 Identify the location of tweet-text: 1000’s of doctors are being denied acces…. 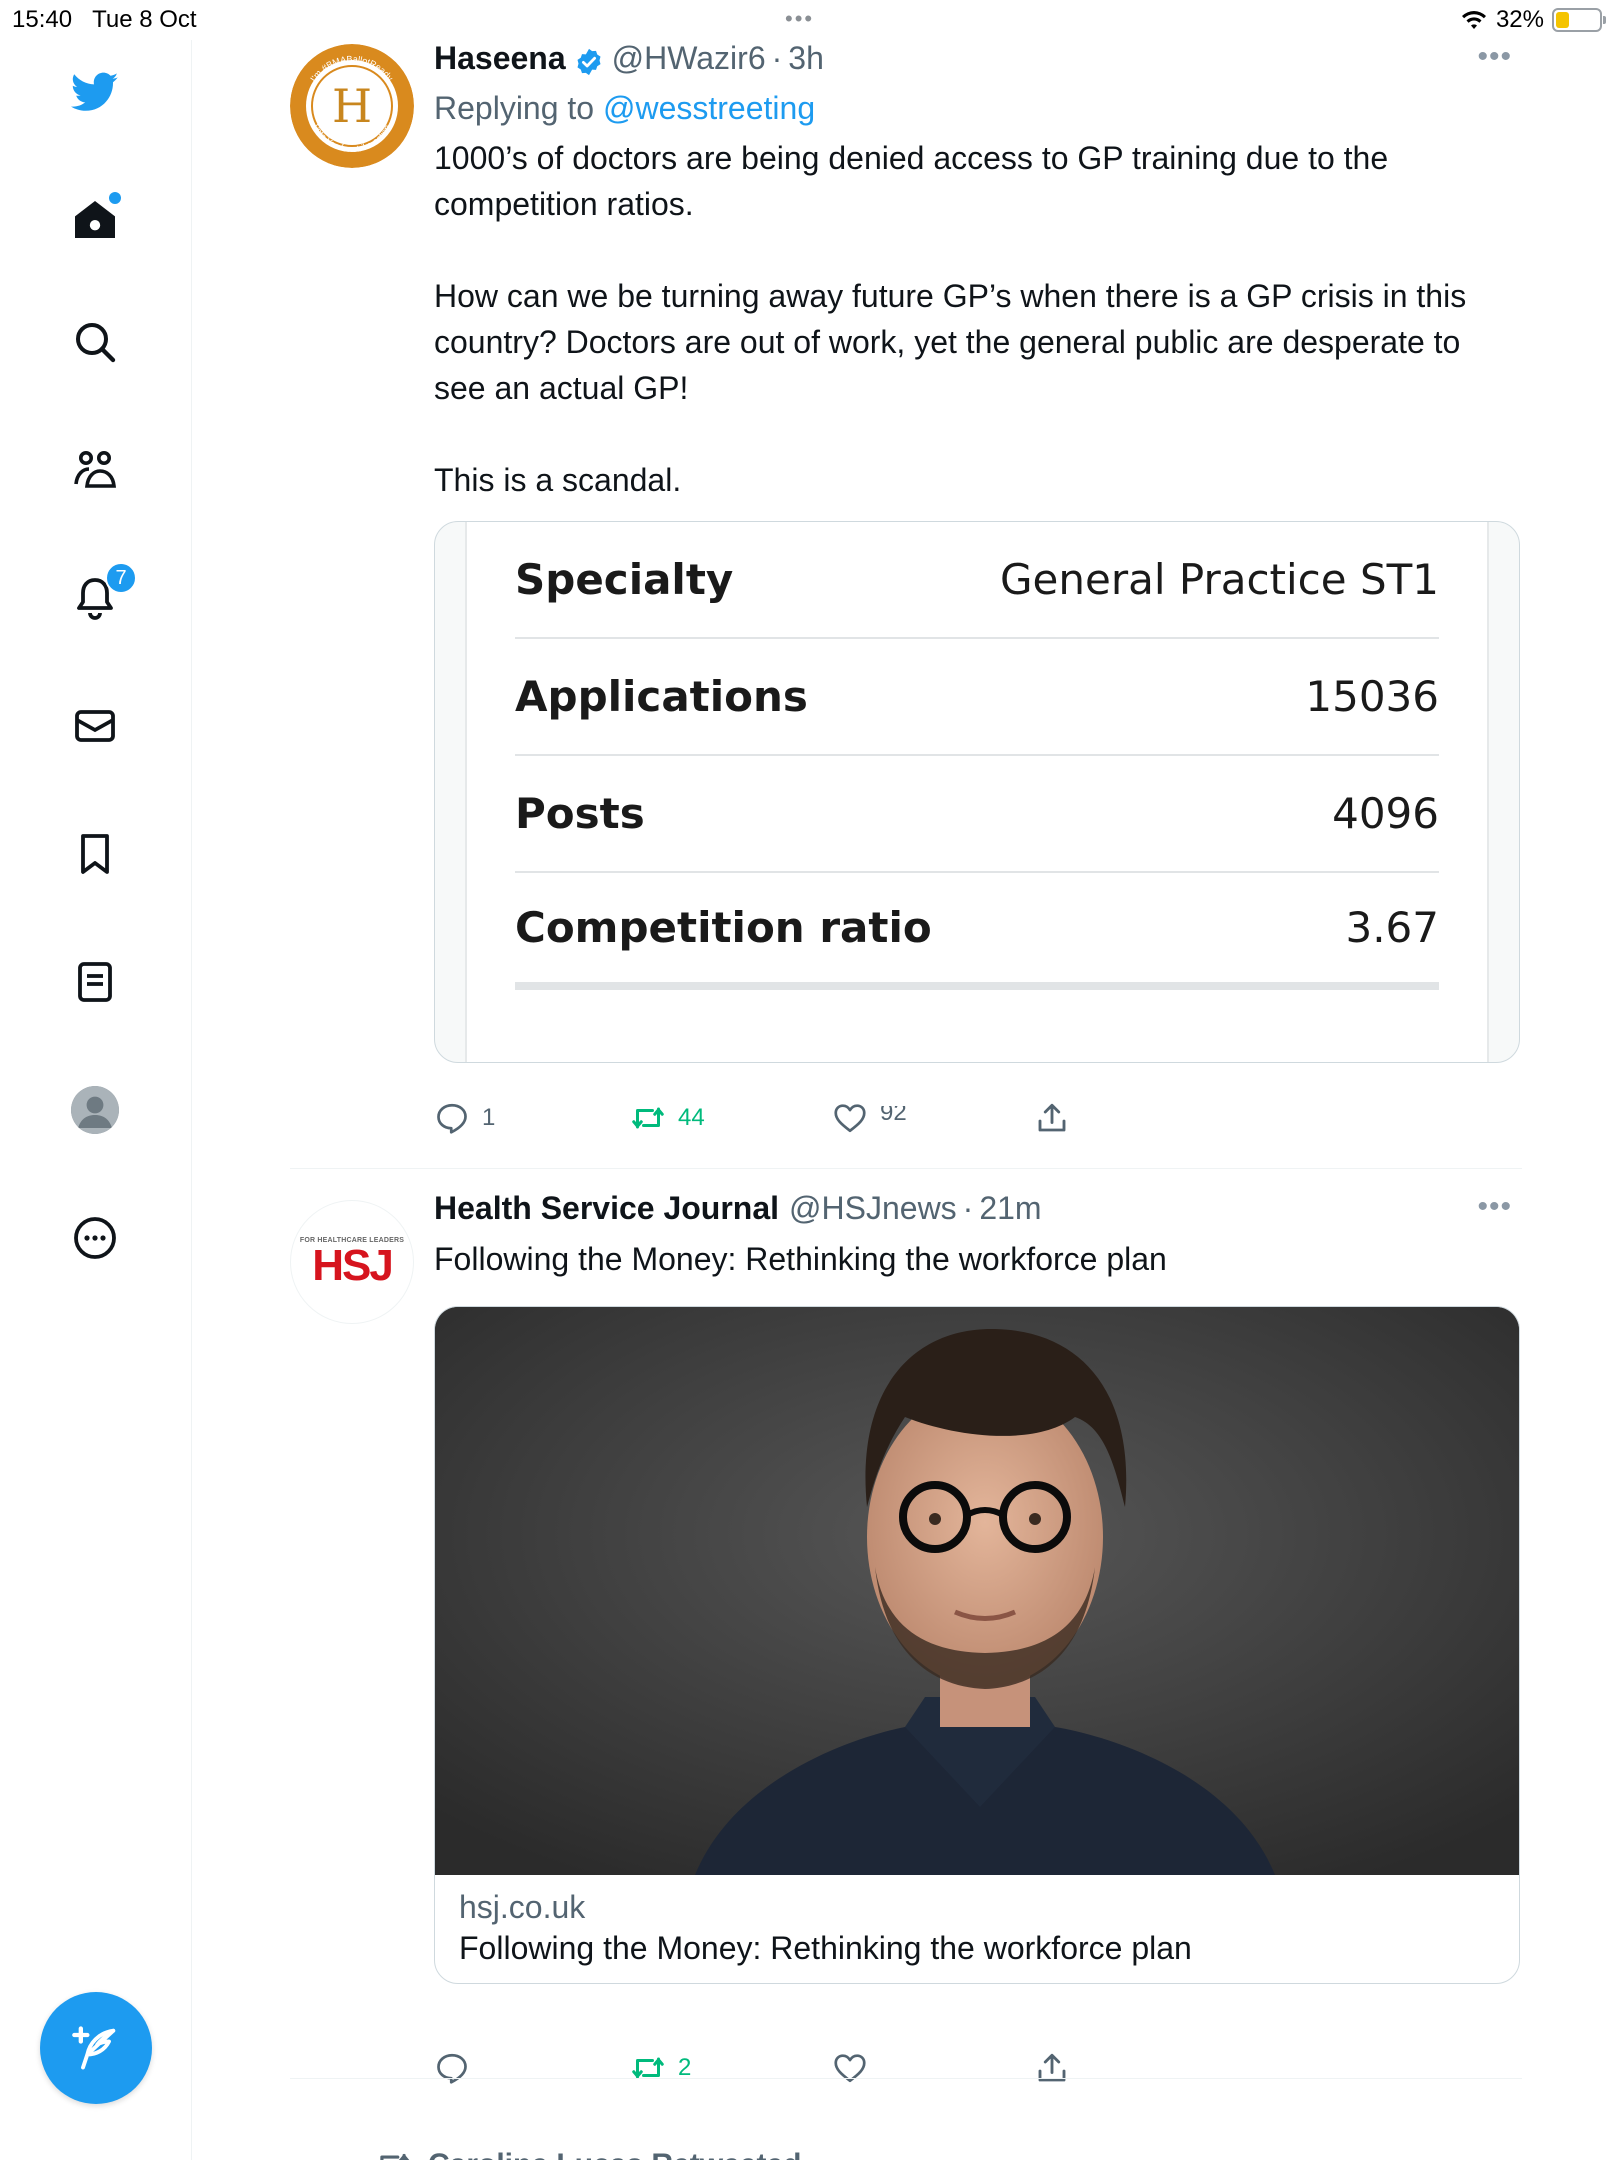
(973, 319).